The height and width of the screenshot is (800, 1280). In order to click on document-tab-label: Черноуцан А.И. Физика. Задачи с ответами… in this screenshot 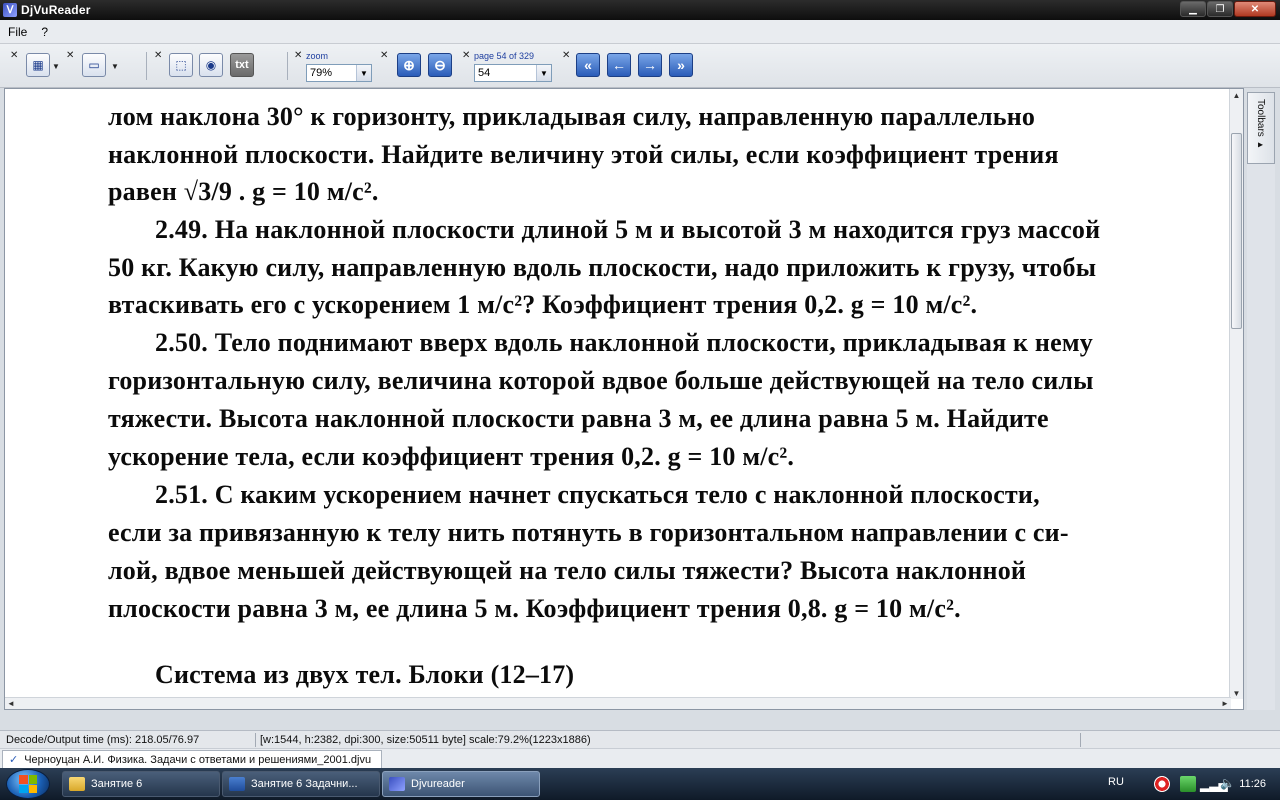, I will do `click(198, 759)`.